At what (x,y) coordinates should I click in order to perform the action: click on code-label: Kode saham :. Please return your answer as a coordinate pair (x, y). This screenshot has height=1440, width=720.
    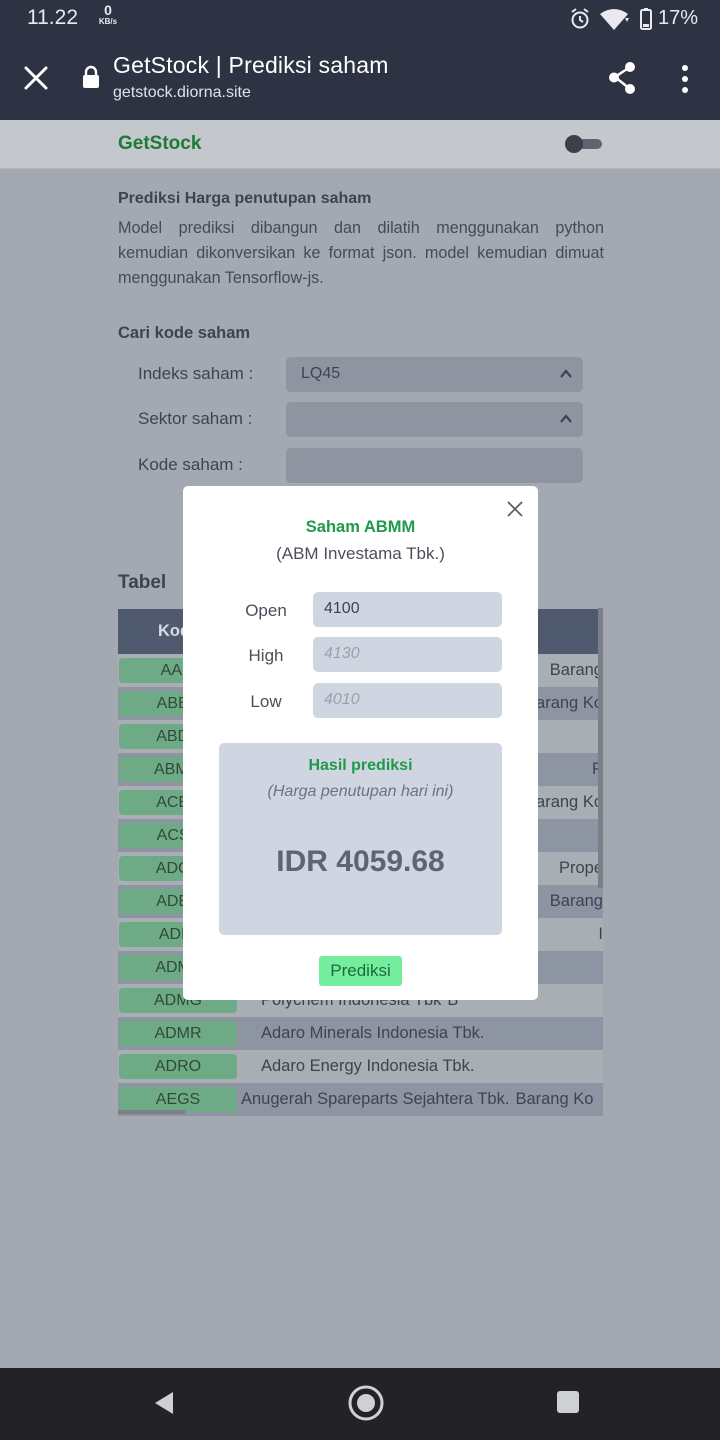
    Looking at the image, I should click on (190, 464).